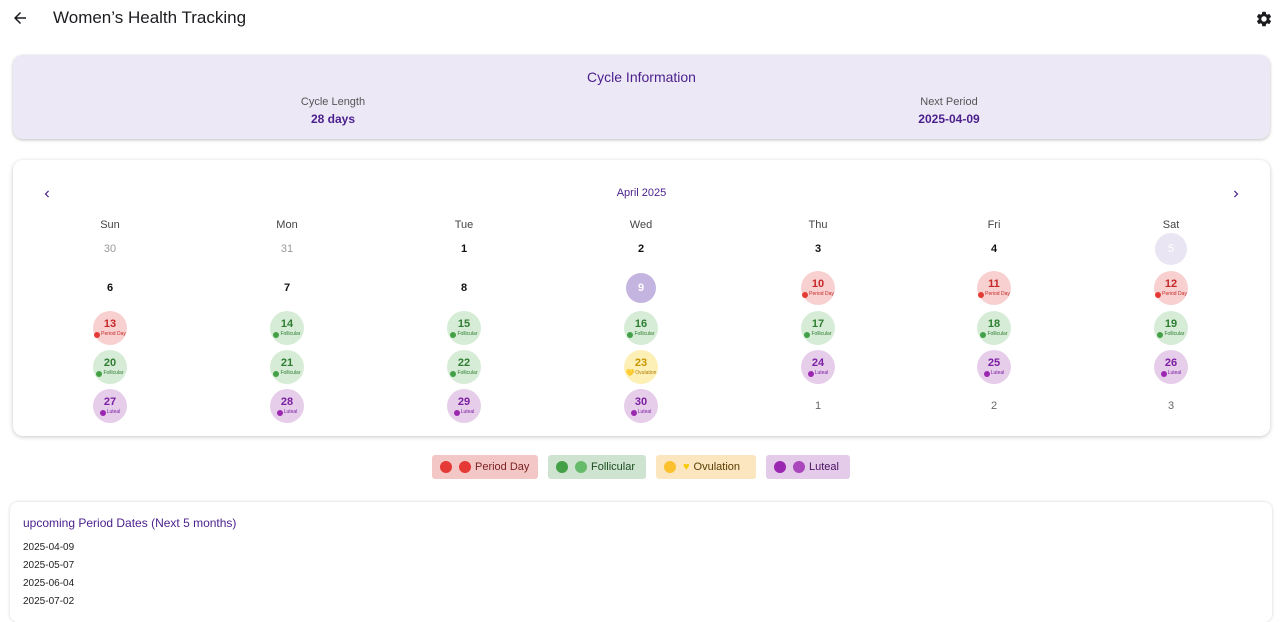 This screenshot has height=622, width=1280. I want to click on period-circle-icon, so click(465, 467).